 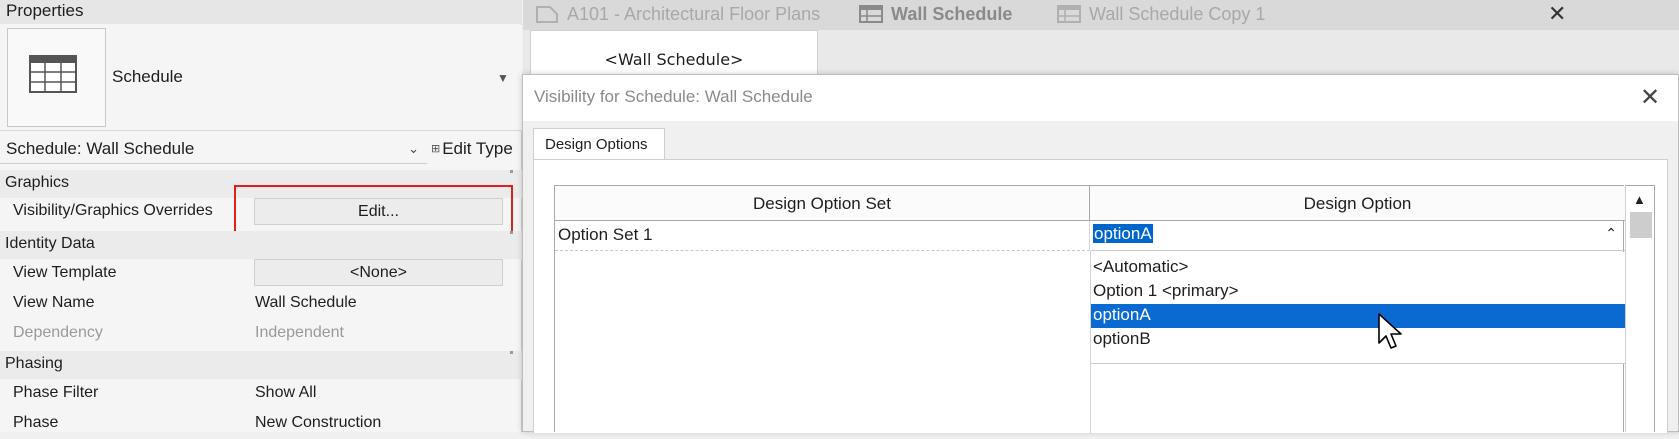 I want to click on dependency-label: Dependency, so click(x=58, y=332).